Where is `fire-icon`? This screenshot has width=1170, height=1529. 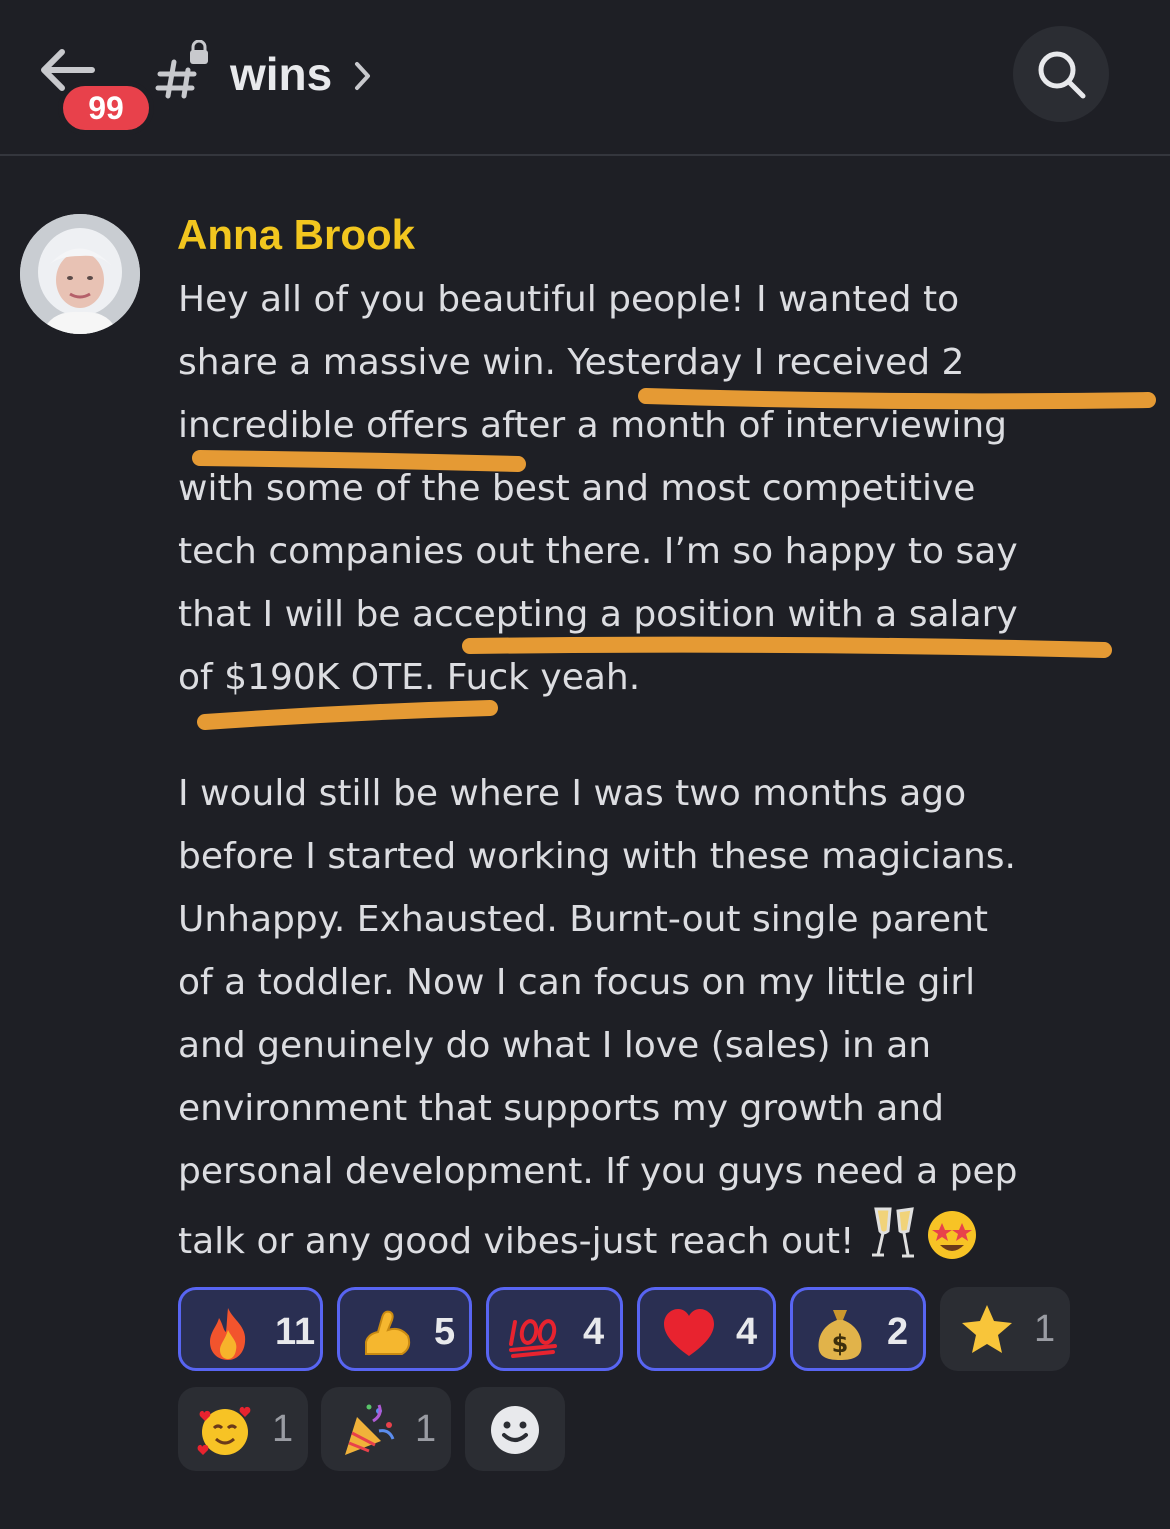 fire-icon is located at coordinates (228, 1334).